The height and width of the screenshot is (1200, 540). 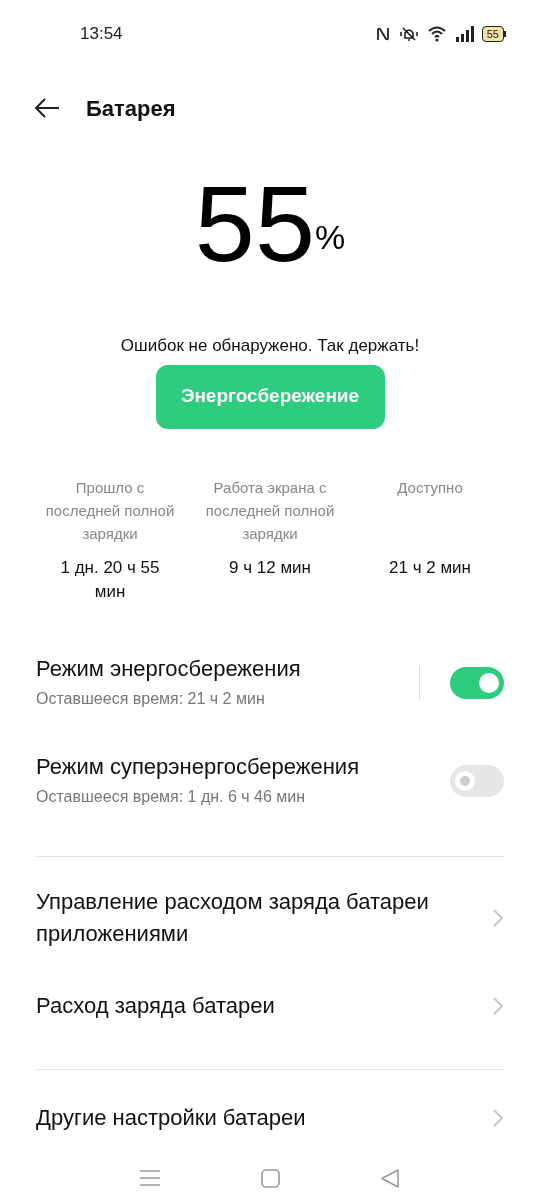 What do you see at coordinates (171, 1117) in the screenshot?
I see `settings-item-label: Другие настройки батареи` at bounding box center [171, 1117].